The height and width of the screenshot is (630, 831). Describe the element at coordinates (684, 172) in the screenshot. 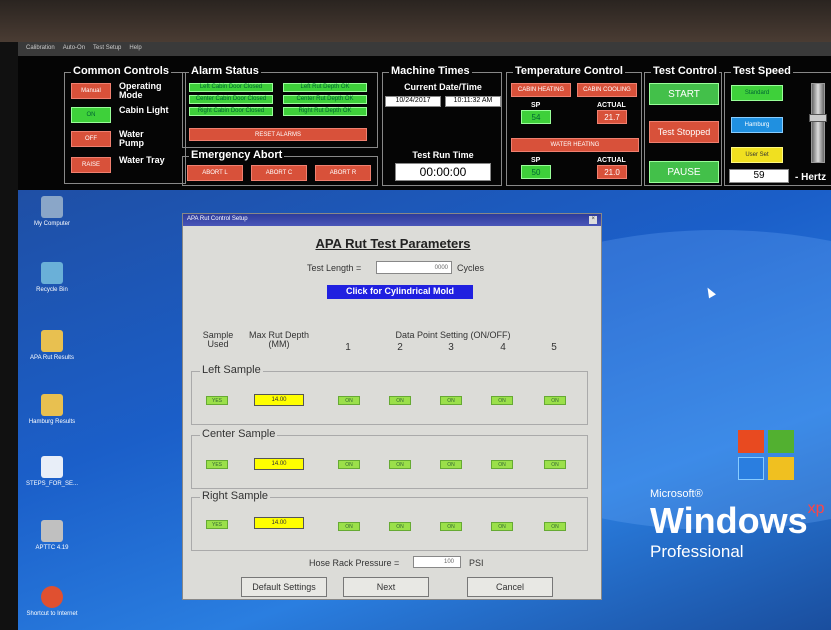

I see `pause-button: PAUSE` at that location.